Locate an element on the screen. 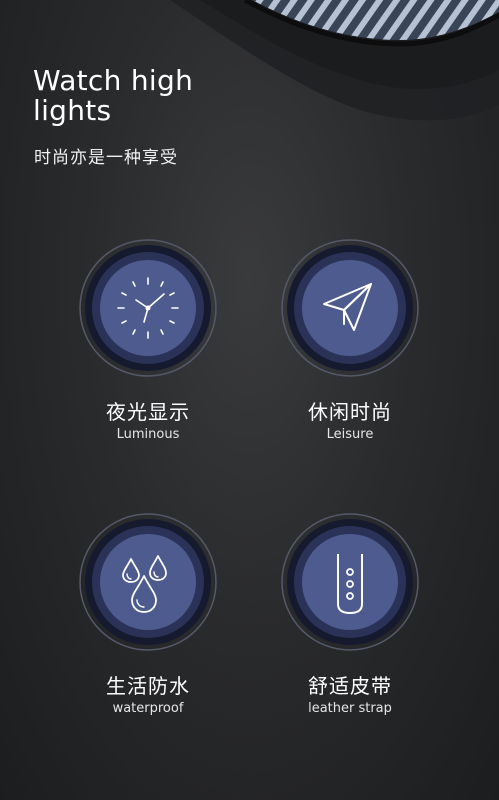 Image resolution: width=499 pixels, height=800 pixels. feature-waterproof: 生活防水 waterproof is located at coordinates (148, 615).